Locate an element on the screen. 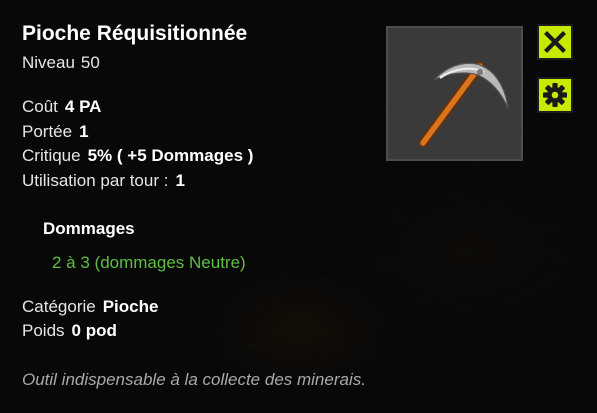  stat-category: Catégorie Pioche is located at coordinates (90, 307).